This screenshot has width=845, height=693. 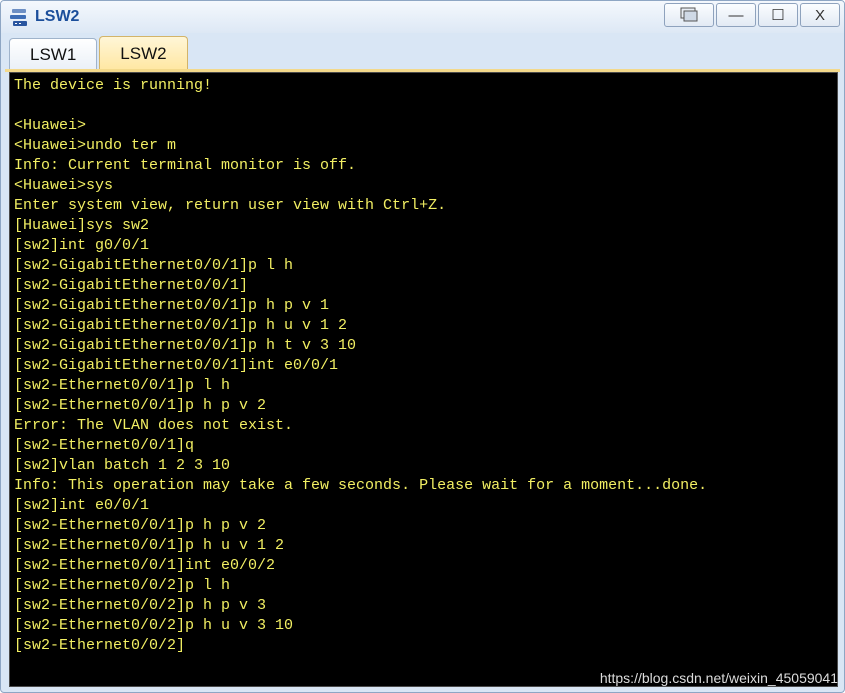 What do you see at coordinates (154, 265) in the screenshot?
I see `terminal-line: [sw2-GigabitEthernet0/0/1]p l h` at bounding box center [154, 265].